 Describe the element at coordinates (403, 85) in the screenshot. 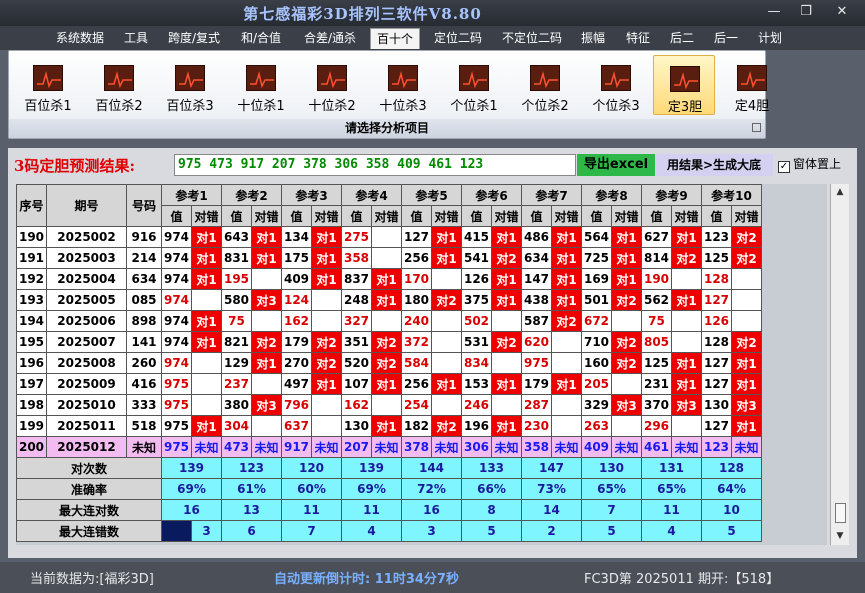

I see `ribbon-button-5: 十位杀3` at that location.